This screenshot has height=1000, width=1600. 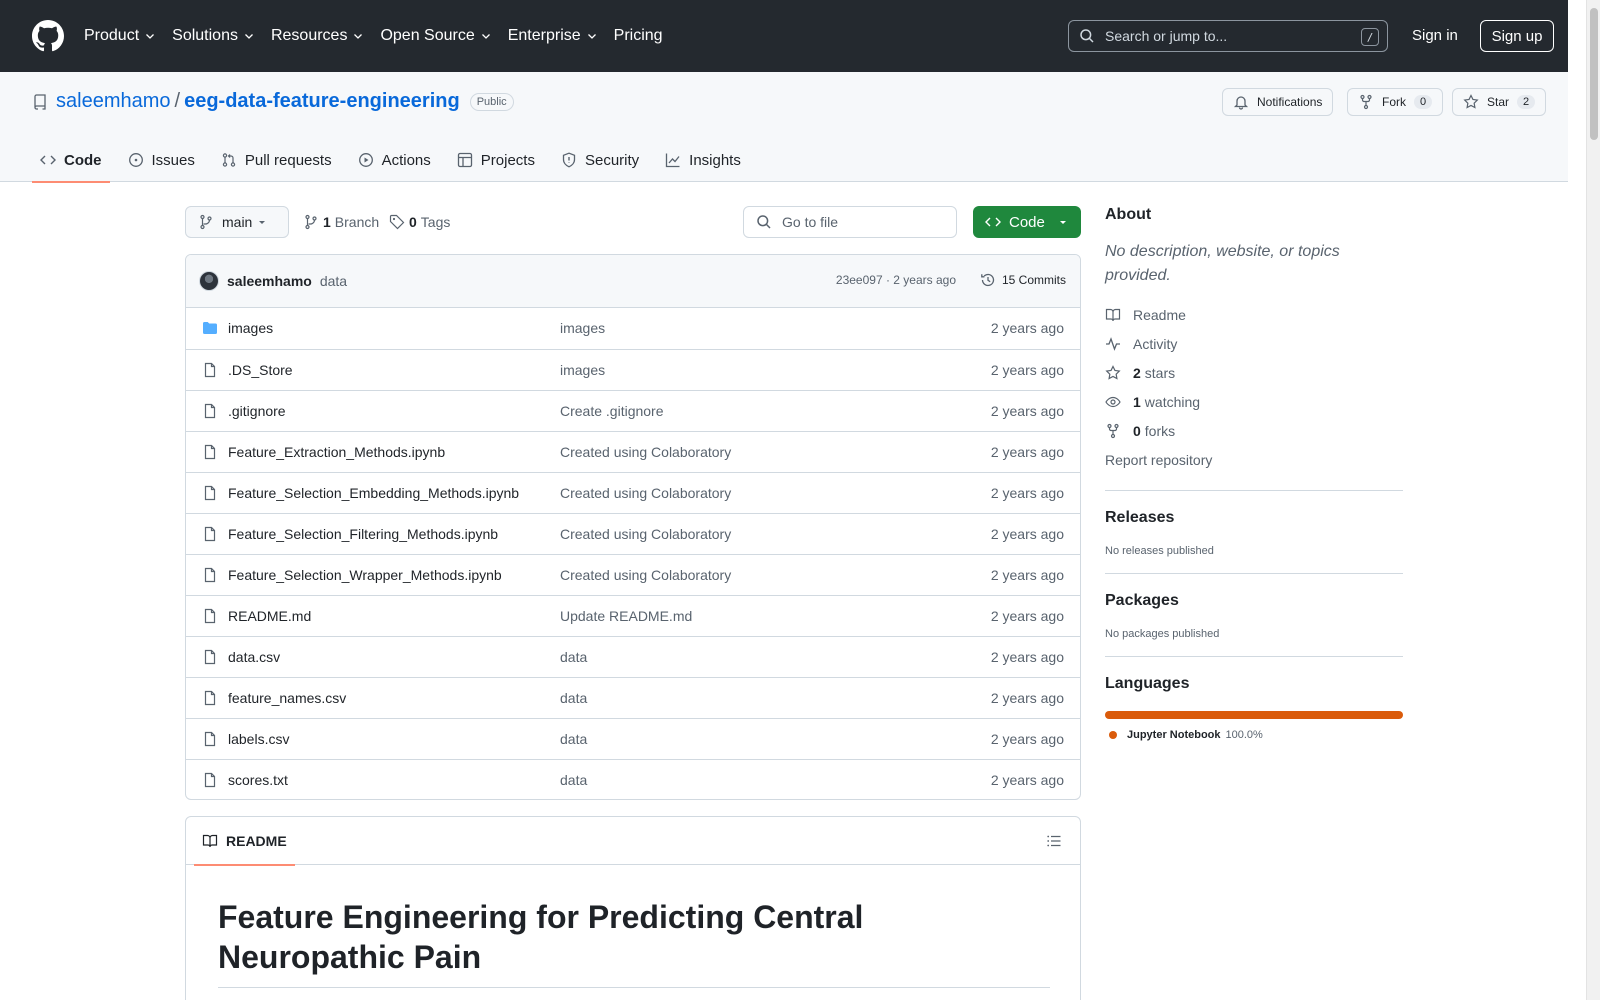 I want to click on activity-link: Activity, so click(x=1254, y=343).